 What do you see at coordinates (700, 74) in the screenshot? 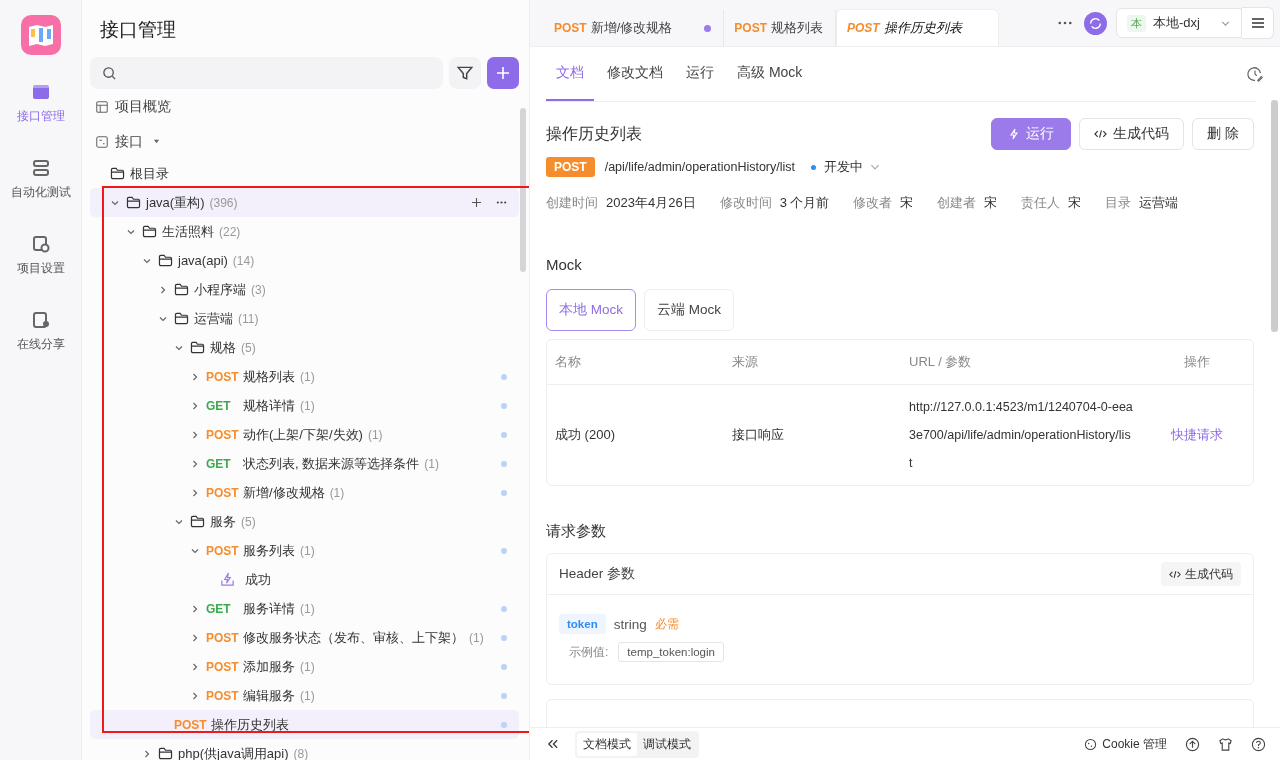
I see `doc-tab: 运行` at bounding box center [700, 74].